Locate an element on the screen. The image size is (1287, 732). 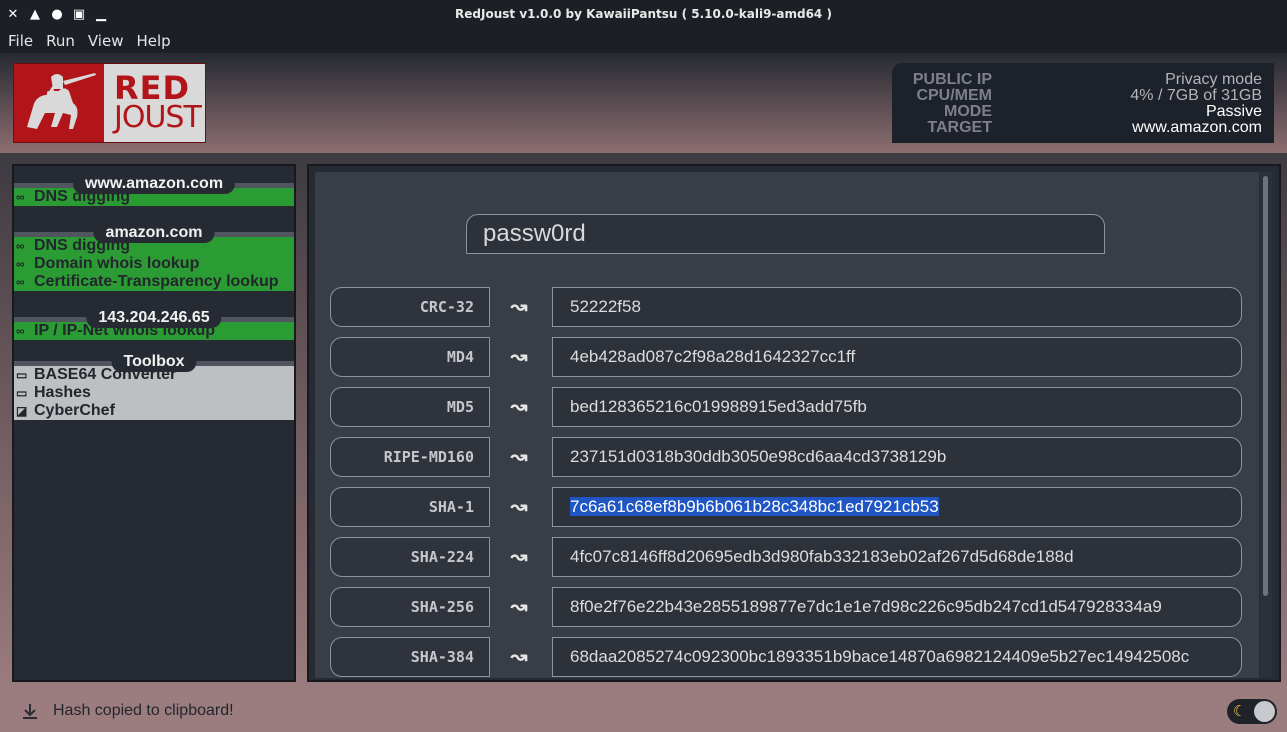
sidebar-item-cert-transparency: ∞ Certificate-Transparency lookup is located at coordinates (154, 282).